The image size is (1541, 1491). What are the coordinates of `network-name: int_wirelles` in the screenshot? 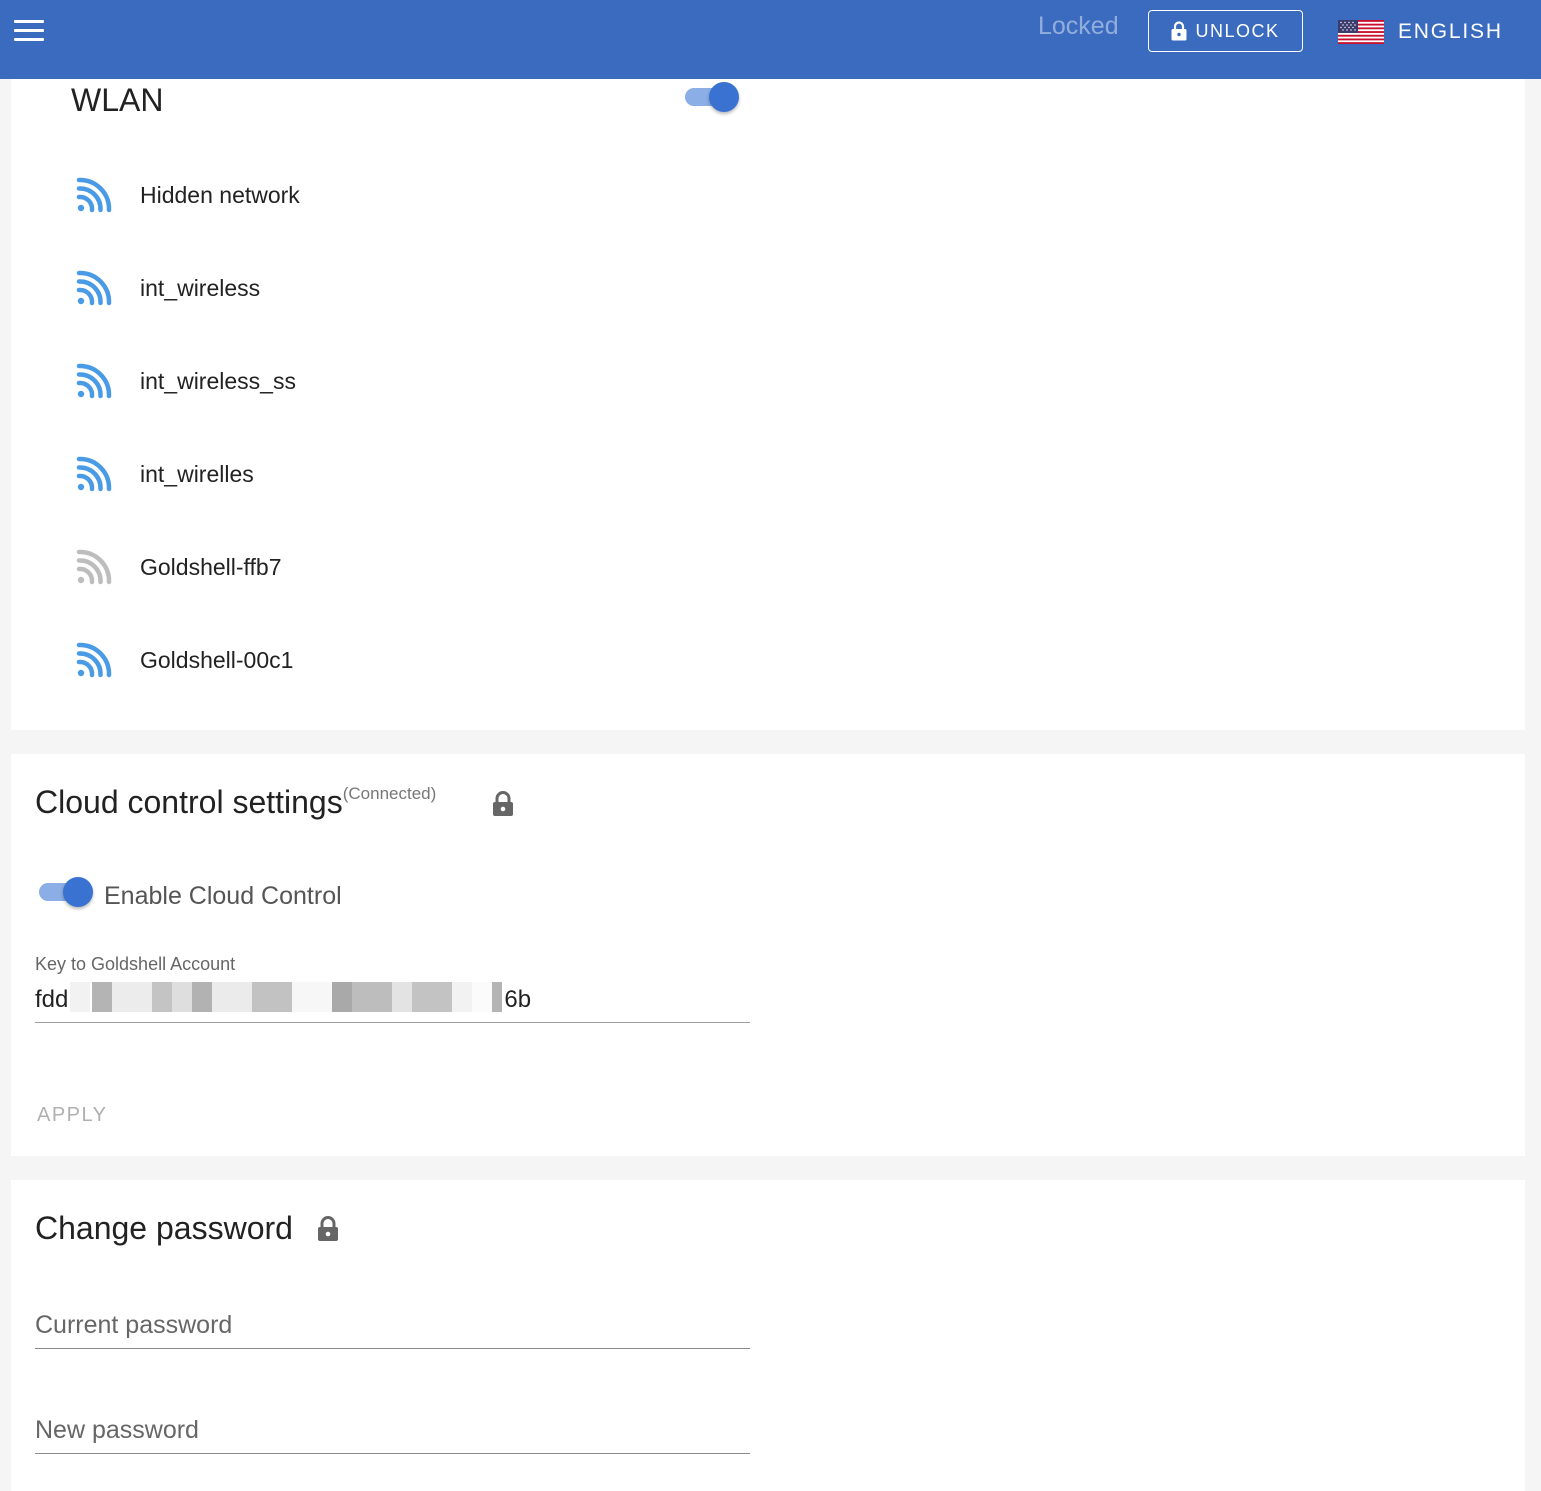 It's located at (197, 473).